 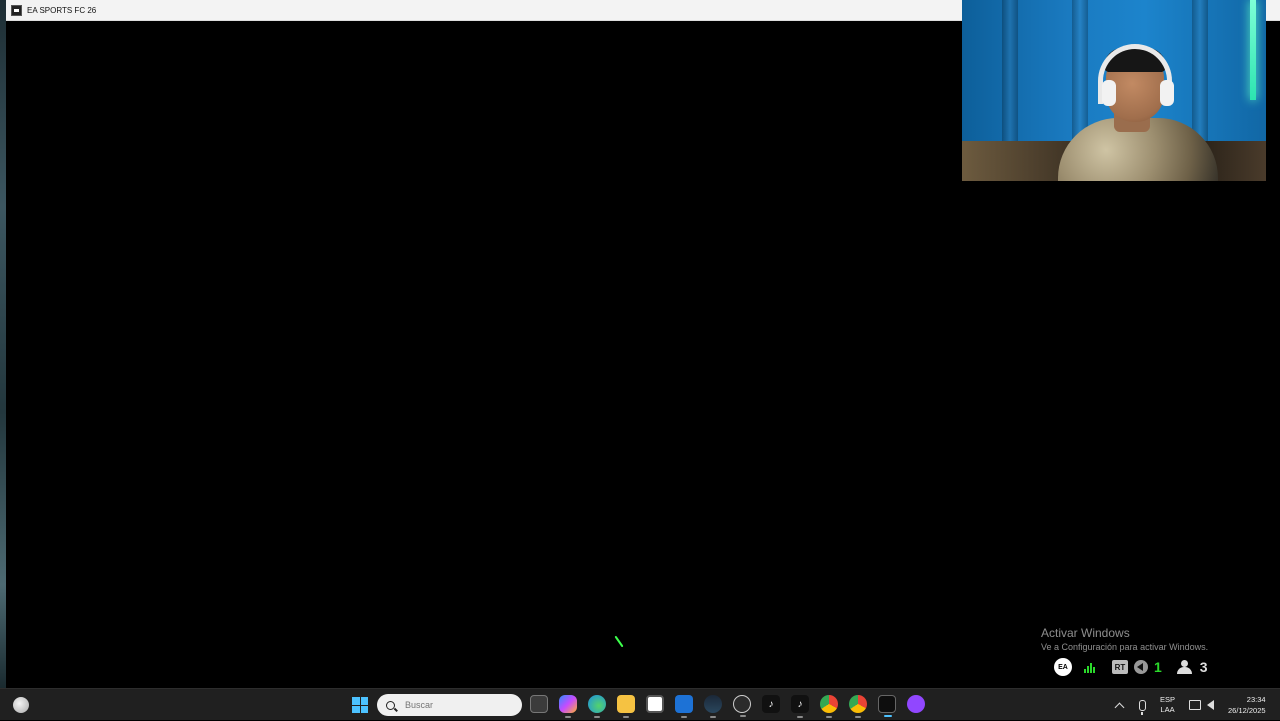 I want to click on ea-fc-icon, so click(x=887, y=706).